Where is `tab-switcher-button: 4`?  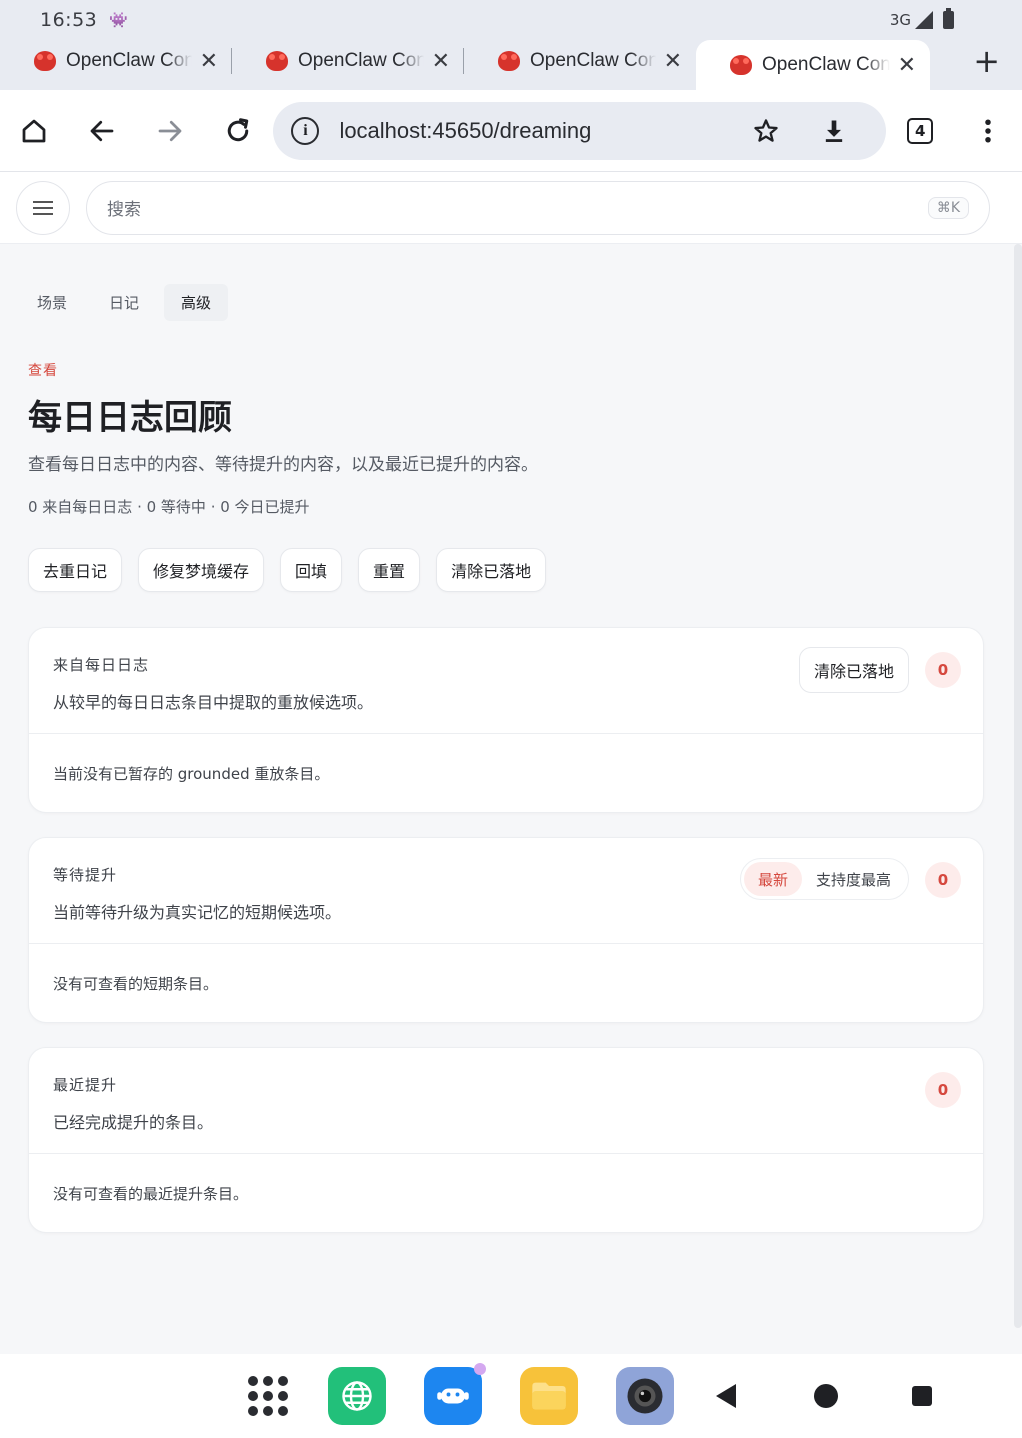
tab-switcher-button: 4 is located at coordinates (920, 130).